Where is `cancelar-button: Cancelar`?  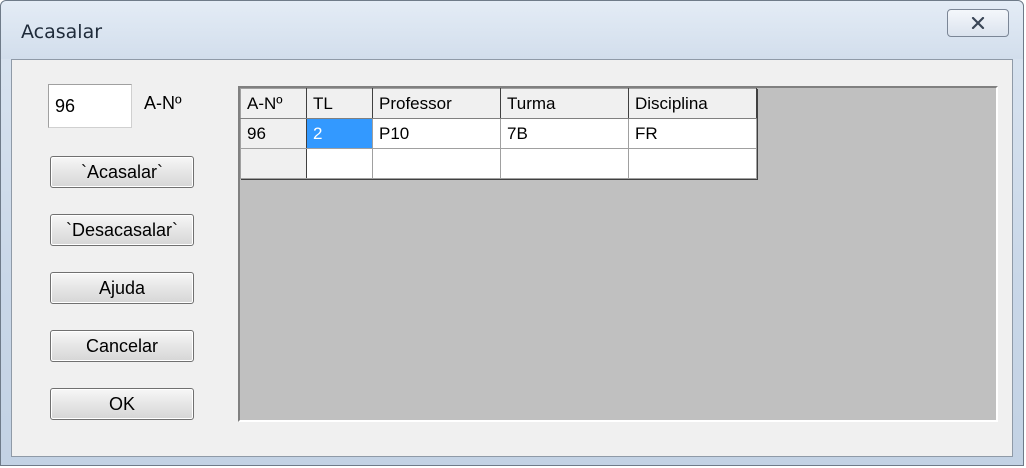
cancelar-button: Cancelar is located at coordinates (122, 346).